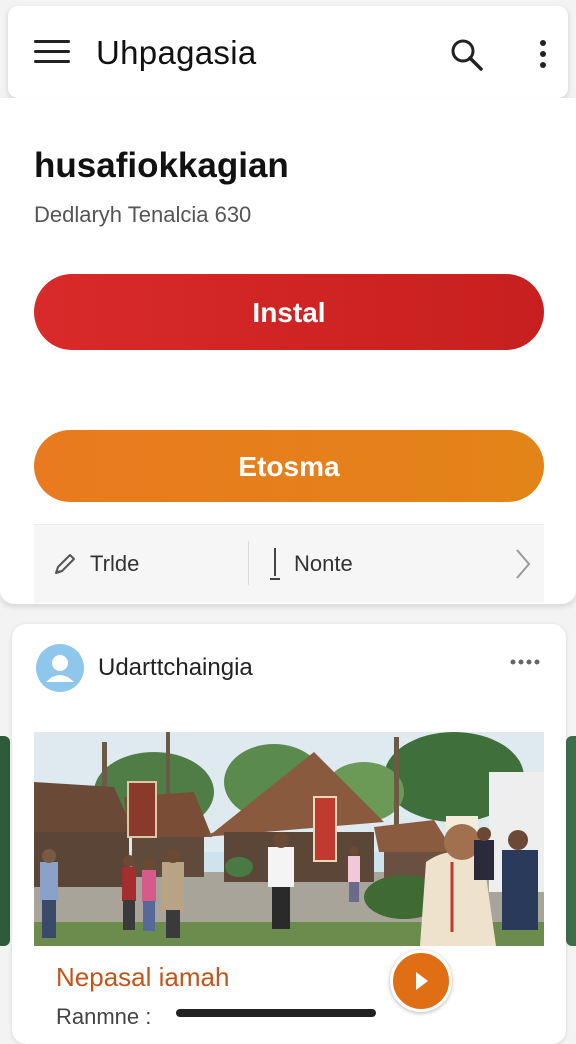 The height and width of the screenshot is (1044, 576). What do you see at coordinates (543, 54) in the screenshot?
I see `more-vertical-icon` at bounding box center [543, 54].